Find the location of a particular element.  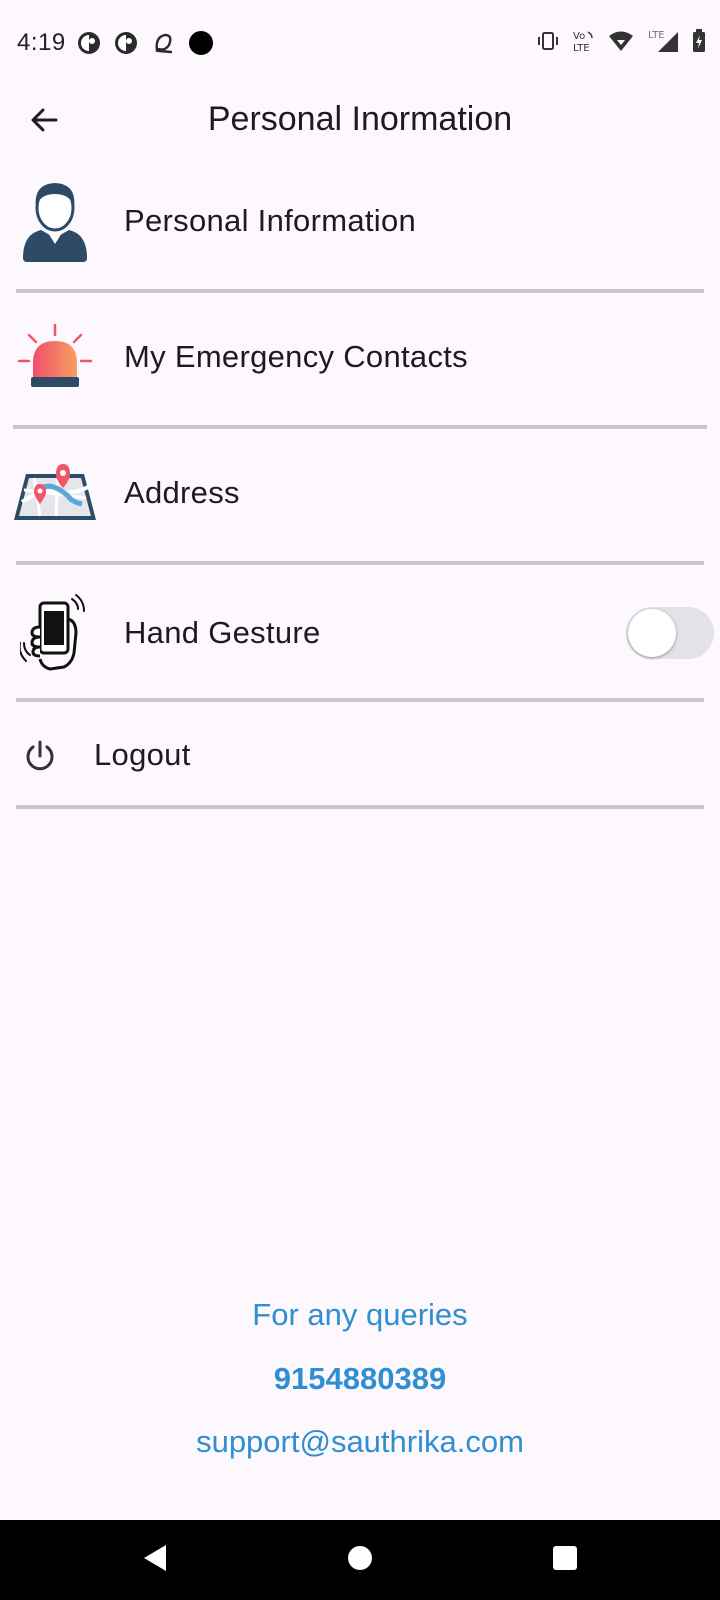

nav-home-button is located at coordinates (360, 1560).